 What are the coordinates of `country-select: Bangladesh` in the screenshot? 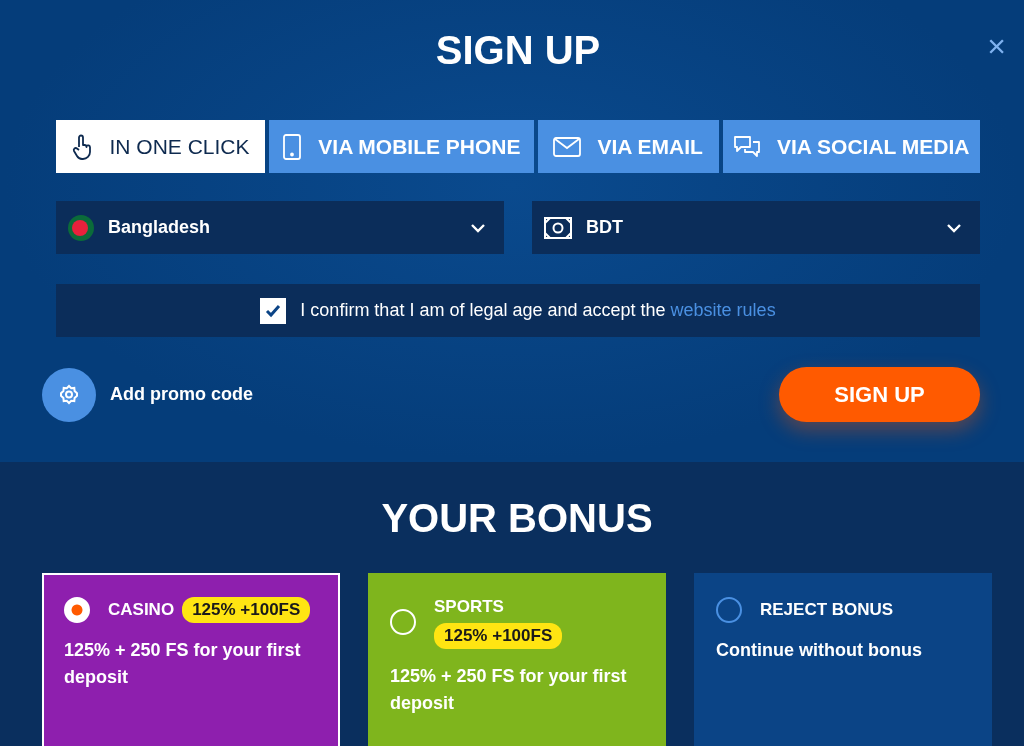 It's located at (280, 227).